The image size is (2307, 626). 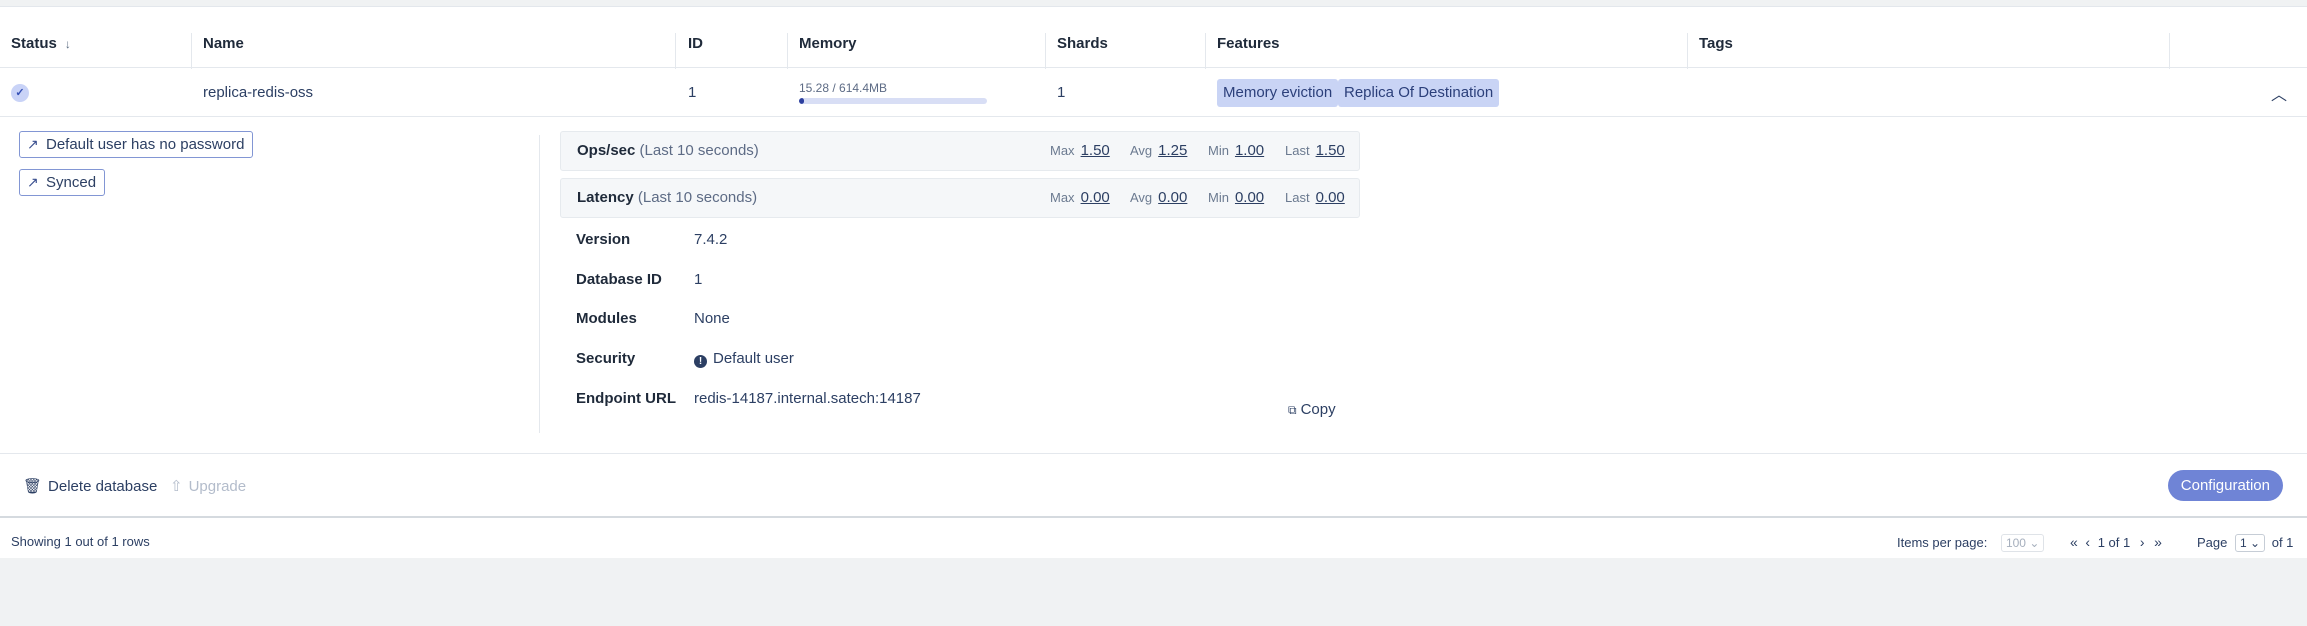 What do you see at coordinates (1315, 198) in the screenshot?
I see `metric-last: Last 0.00` at bounding box center [1315, 198].